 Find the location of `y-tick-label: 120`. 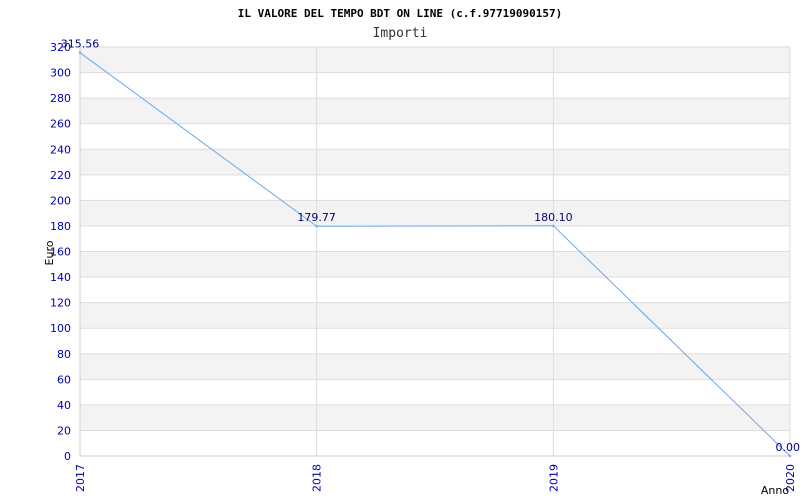

y-tick-label: 120 is located at coordinates (60, 303).